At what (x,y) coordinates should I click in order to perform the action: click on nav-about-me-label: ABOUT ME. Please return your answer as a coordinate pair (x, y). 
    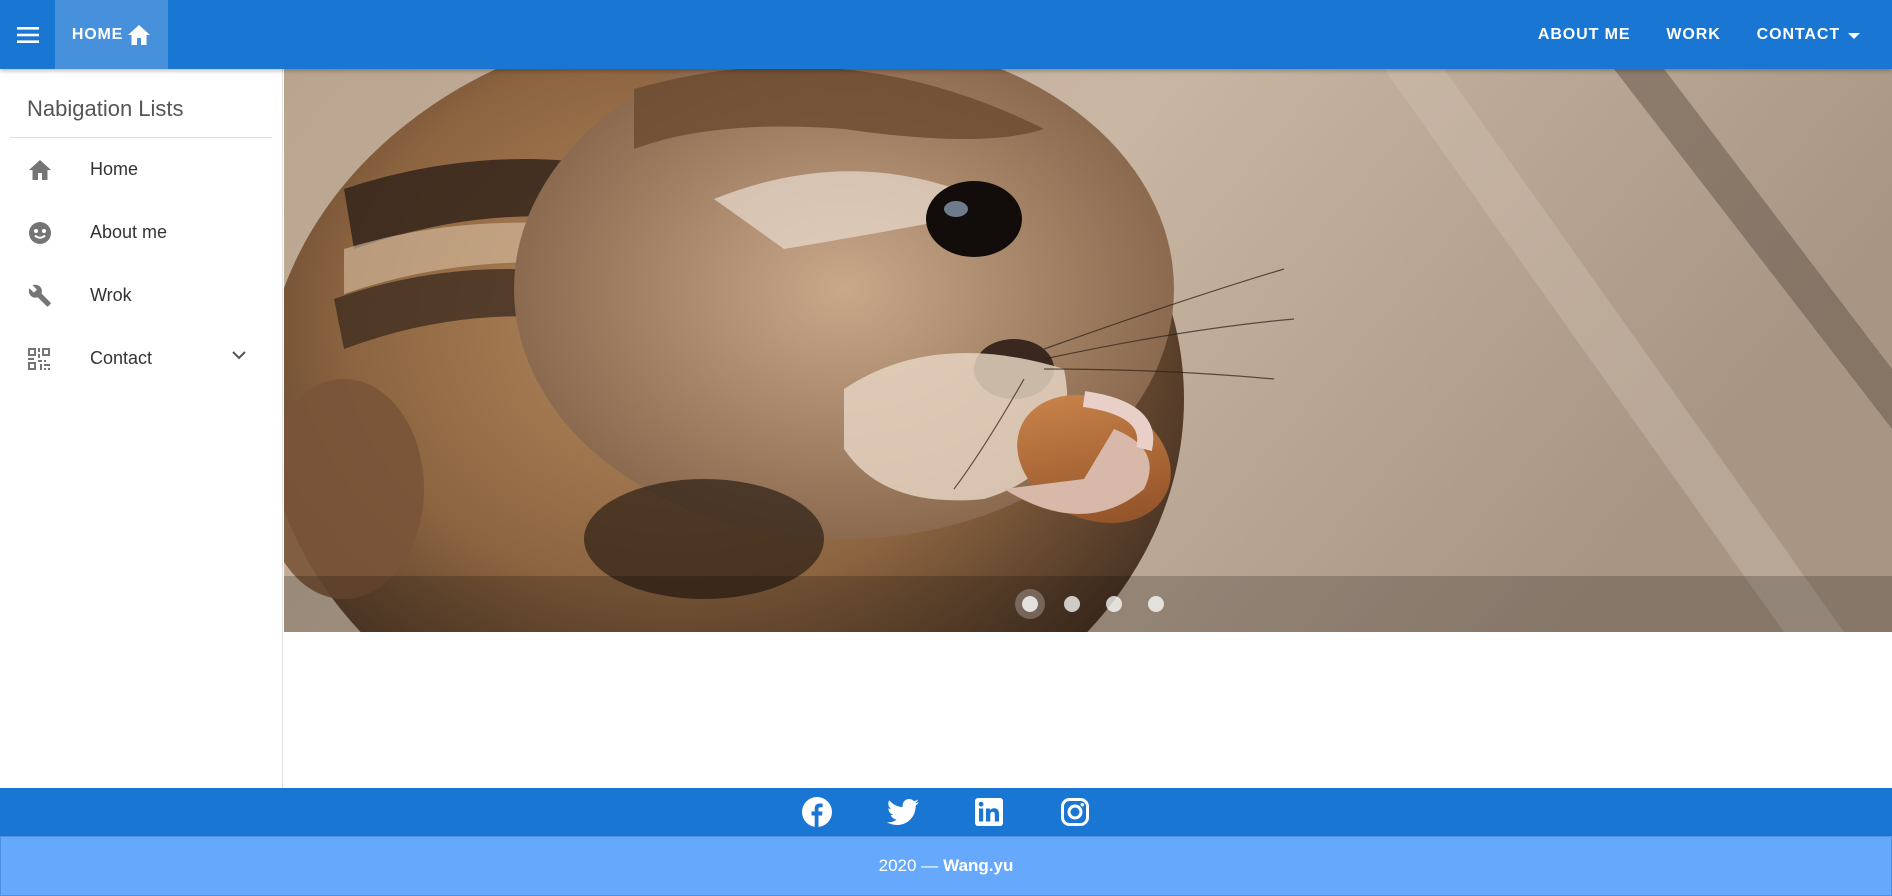
    Looking at the image, I should click on (1584, 34).